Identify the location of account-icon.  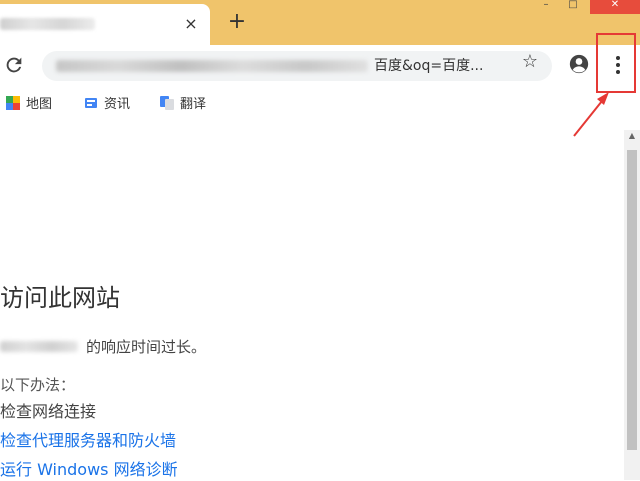
(579, 64).